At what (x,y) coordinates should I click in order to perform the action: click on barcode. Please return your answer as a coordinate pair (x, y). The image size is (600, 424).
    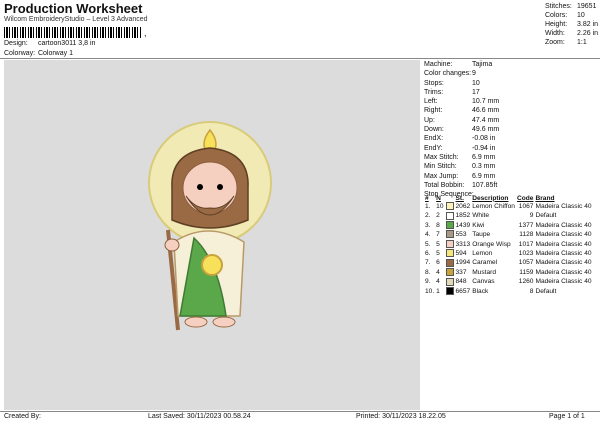
    Looking at the image, I should click on (73, 32).